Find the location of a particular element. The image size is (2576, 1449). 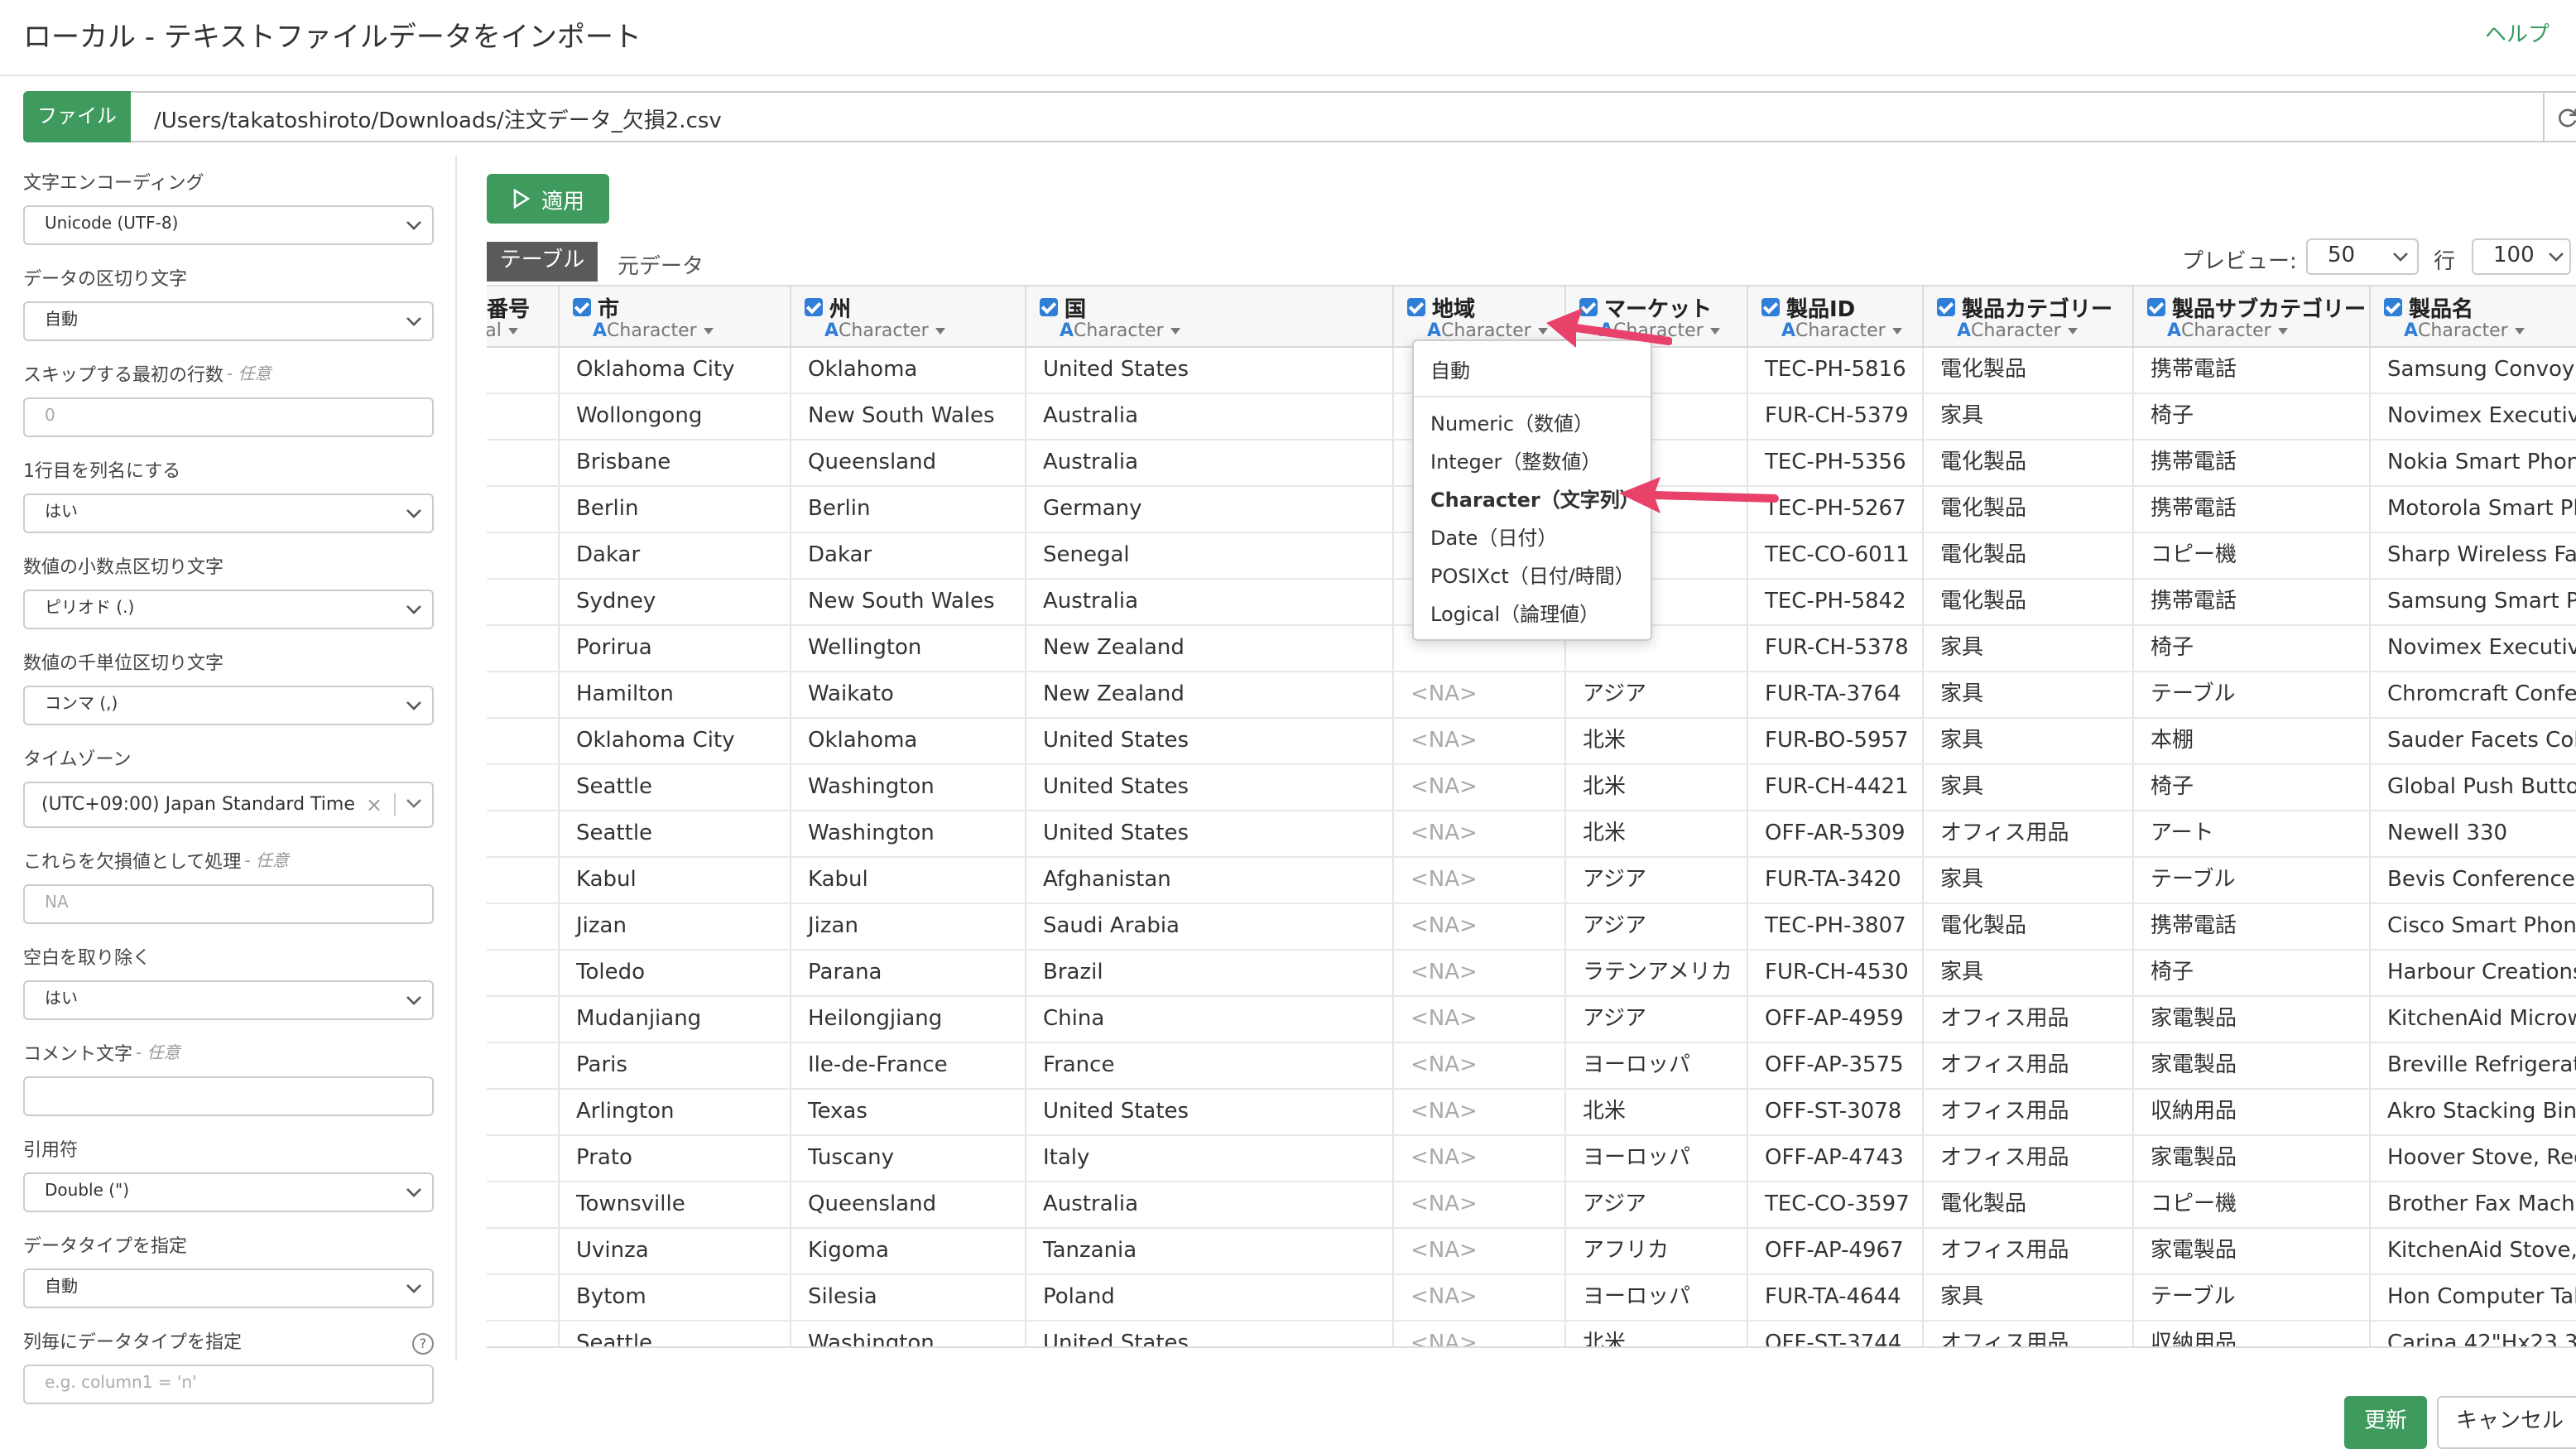

column-header: 市 ACharacter is located at coordinates (675, 316).